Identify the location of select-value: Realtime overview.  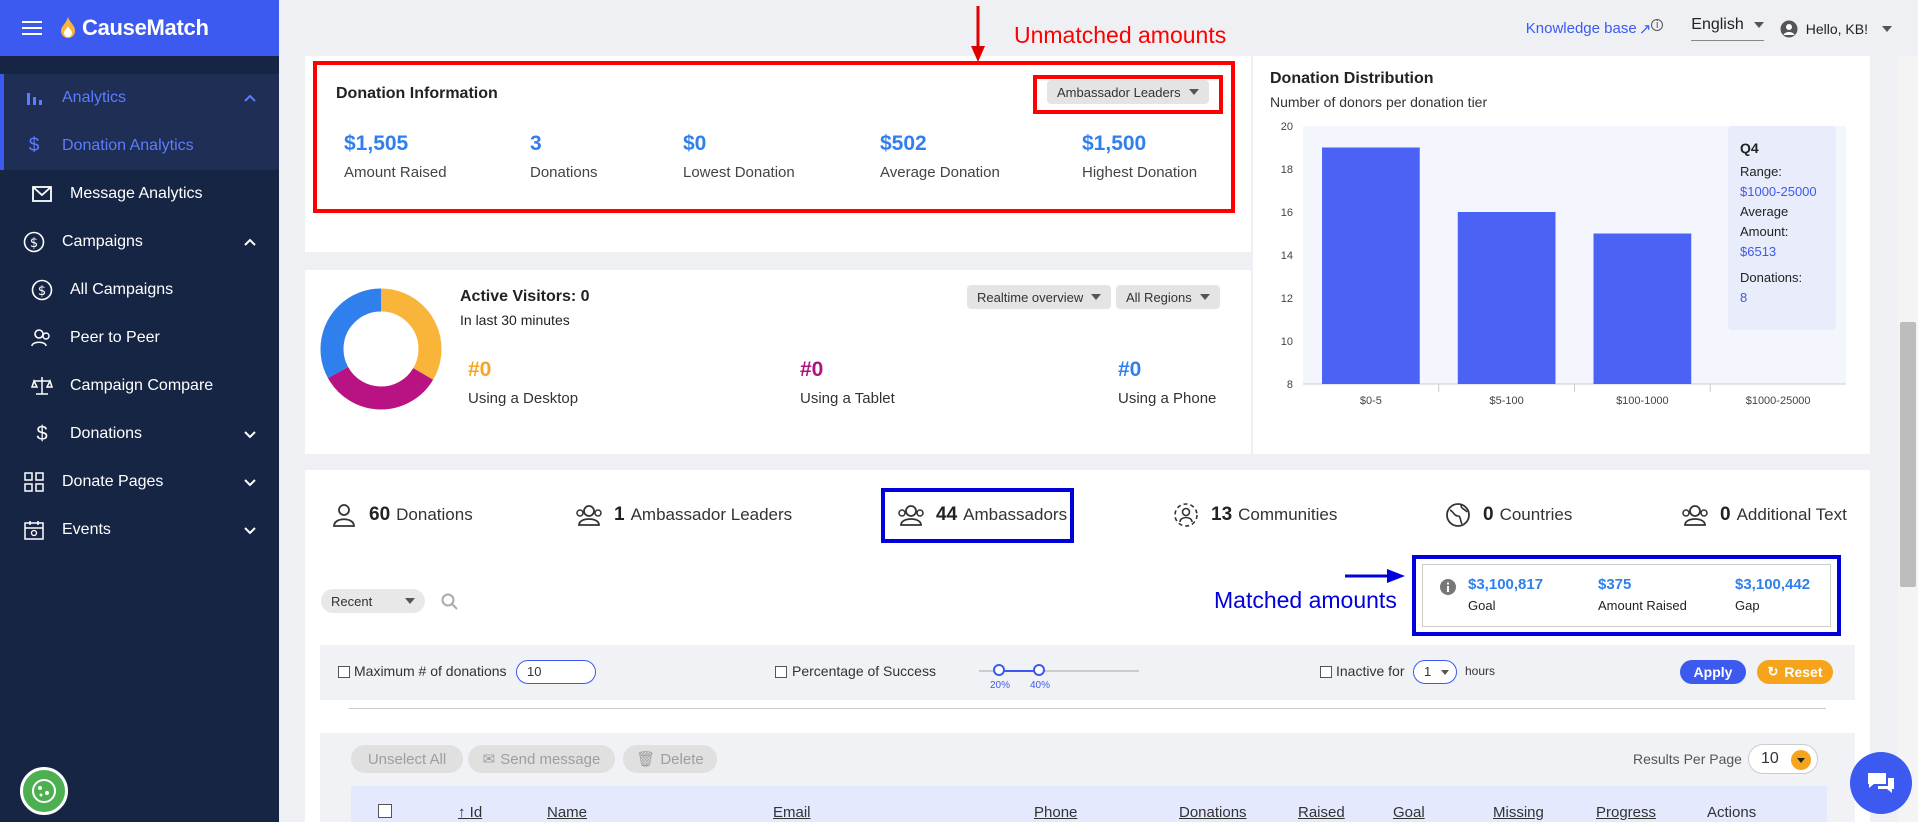
(1030, 297).